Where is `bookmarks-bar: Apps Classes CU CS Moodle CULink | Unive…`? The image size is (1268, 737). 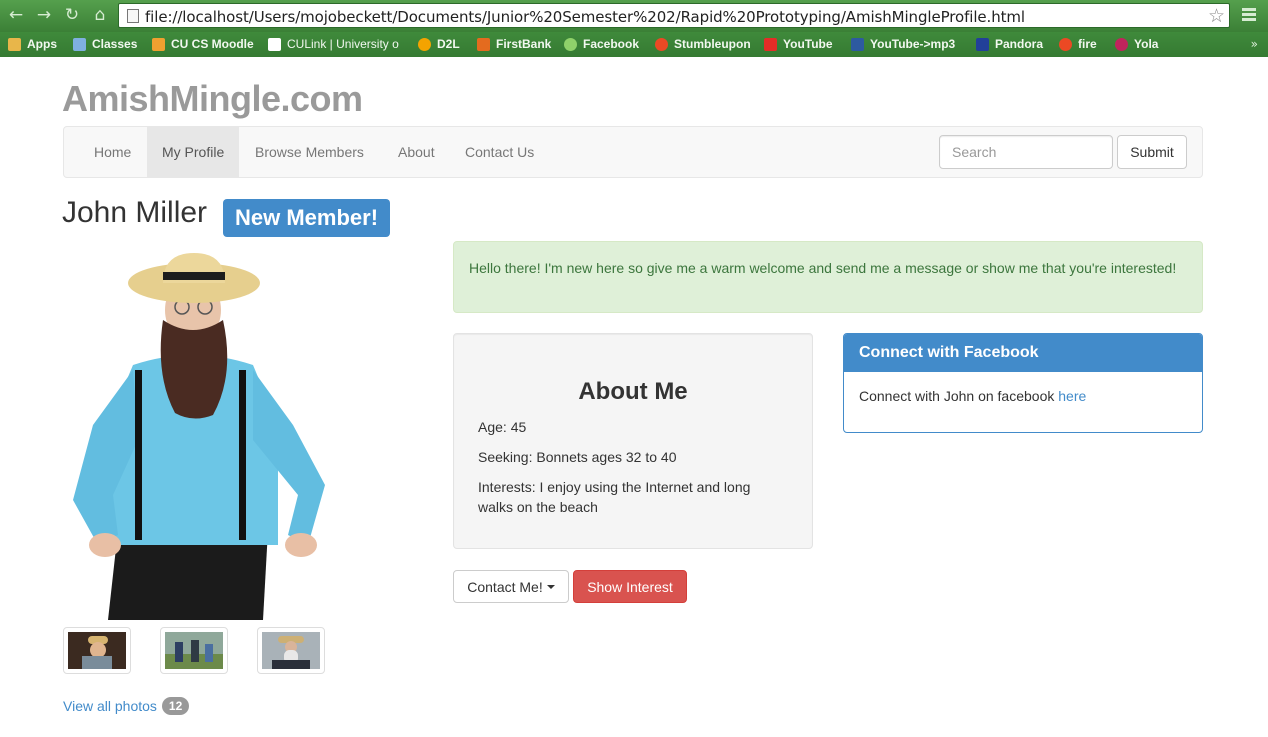 bookmarks-bar: Apps Classes CU CS Moodle CULink | Unive… is located at coordinates (634, 44).